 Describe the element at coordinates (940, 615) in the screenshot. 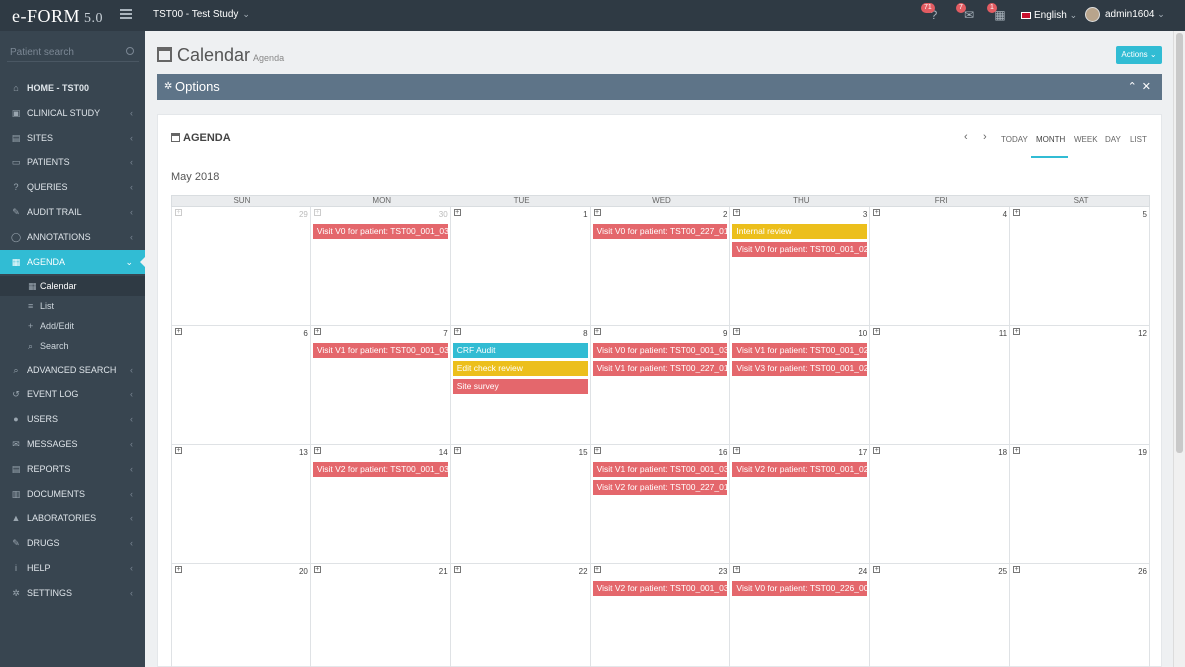

I see `day-cell: +25` at that location.